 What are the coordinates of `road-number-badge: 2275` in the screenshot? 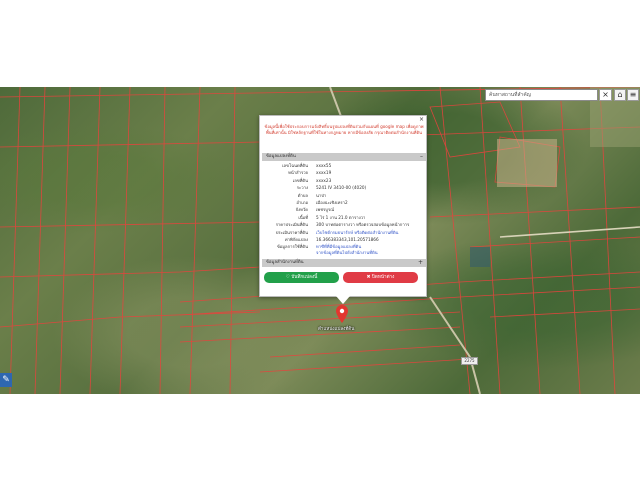 It's located at (469, 361).